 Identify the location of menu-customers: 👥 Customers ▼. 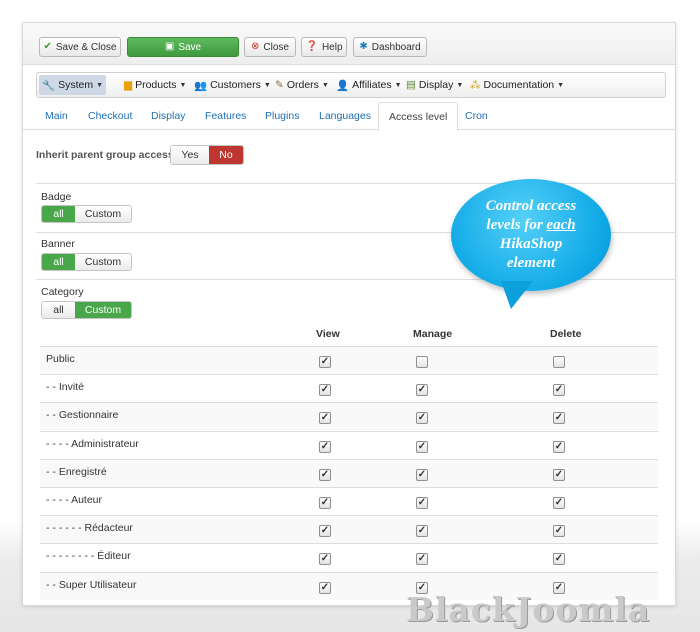
(232, 85).